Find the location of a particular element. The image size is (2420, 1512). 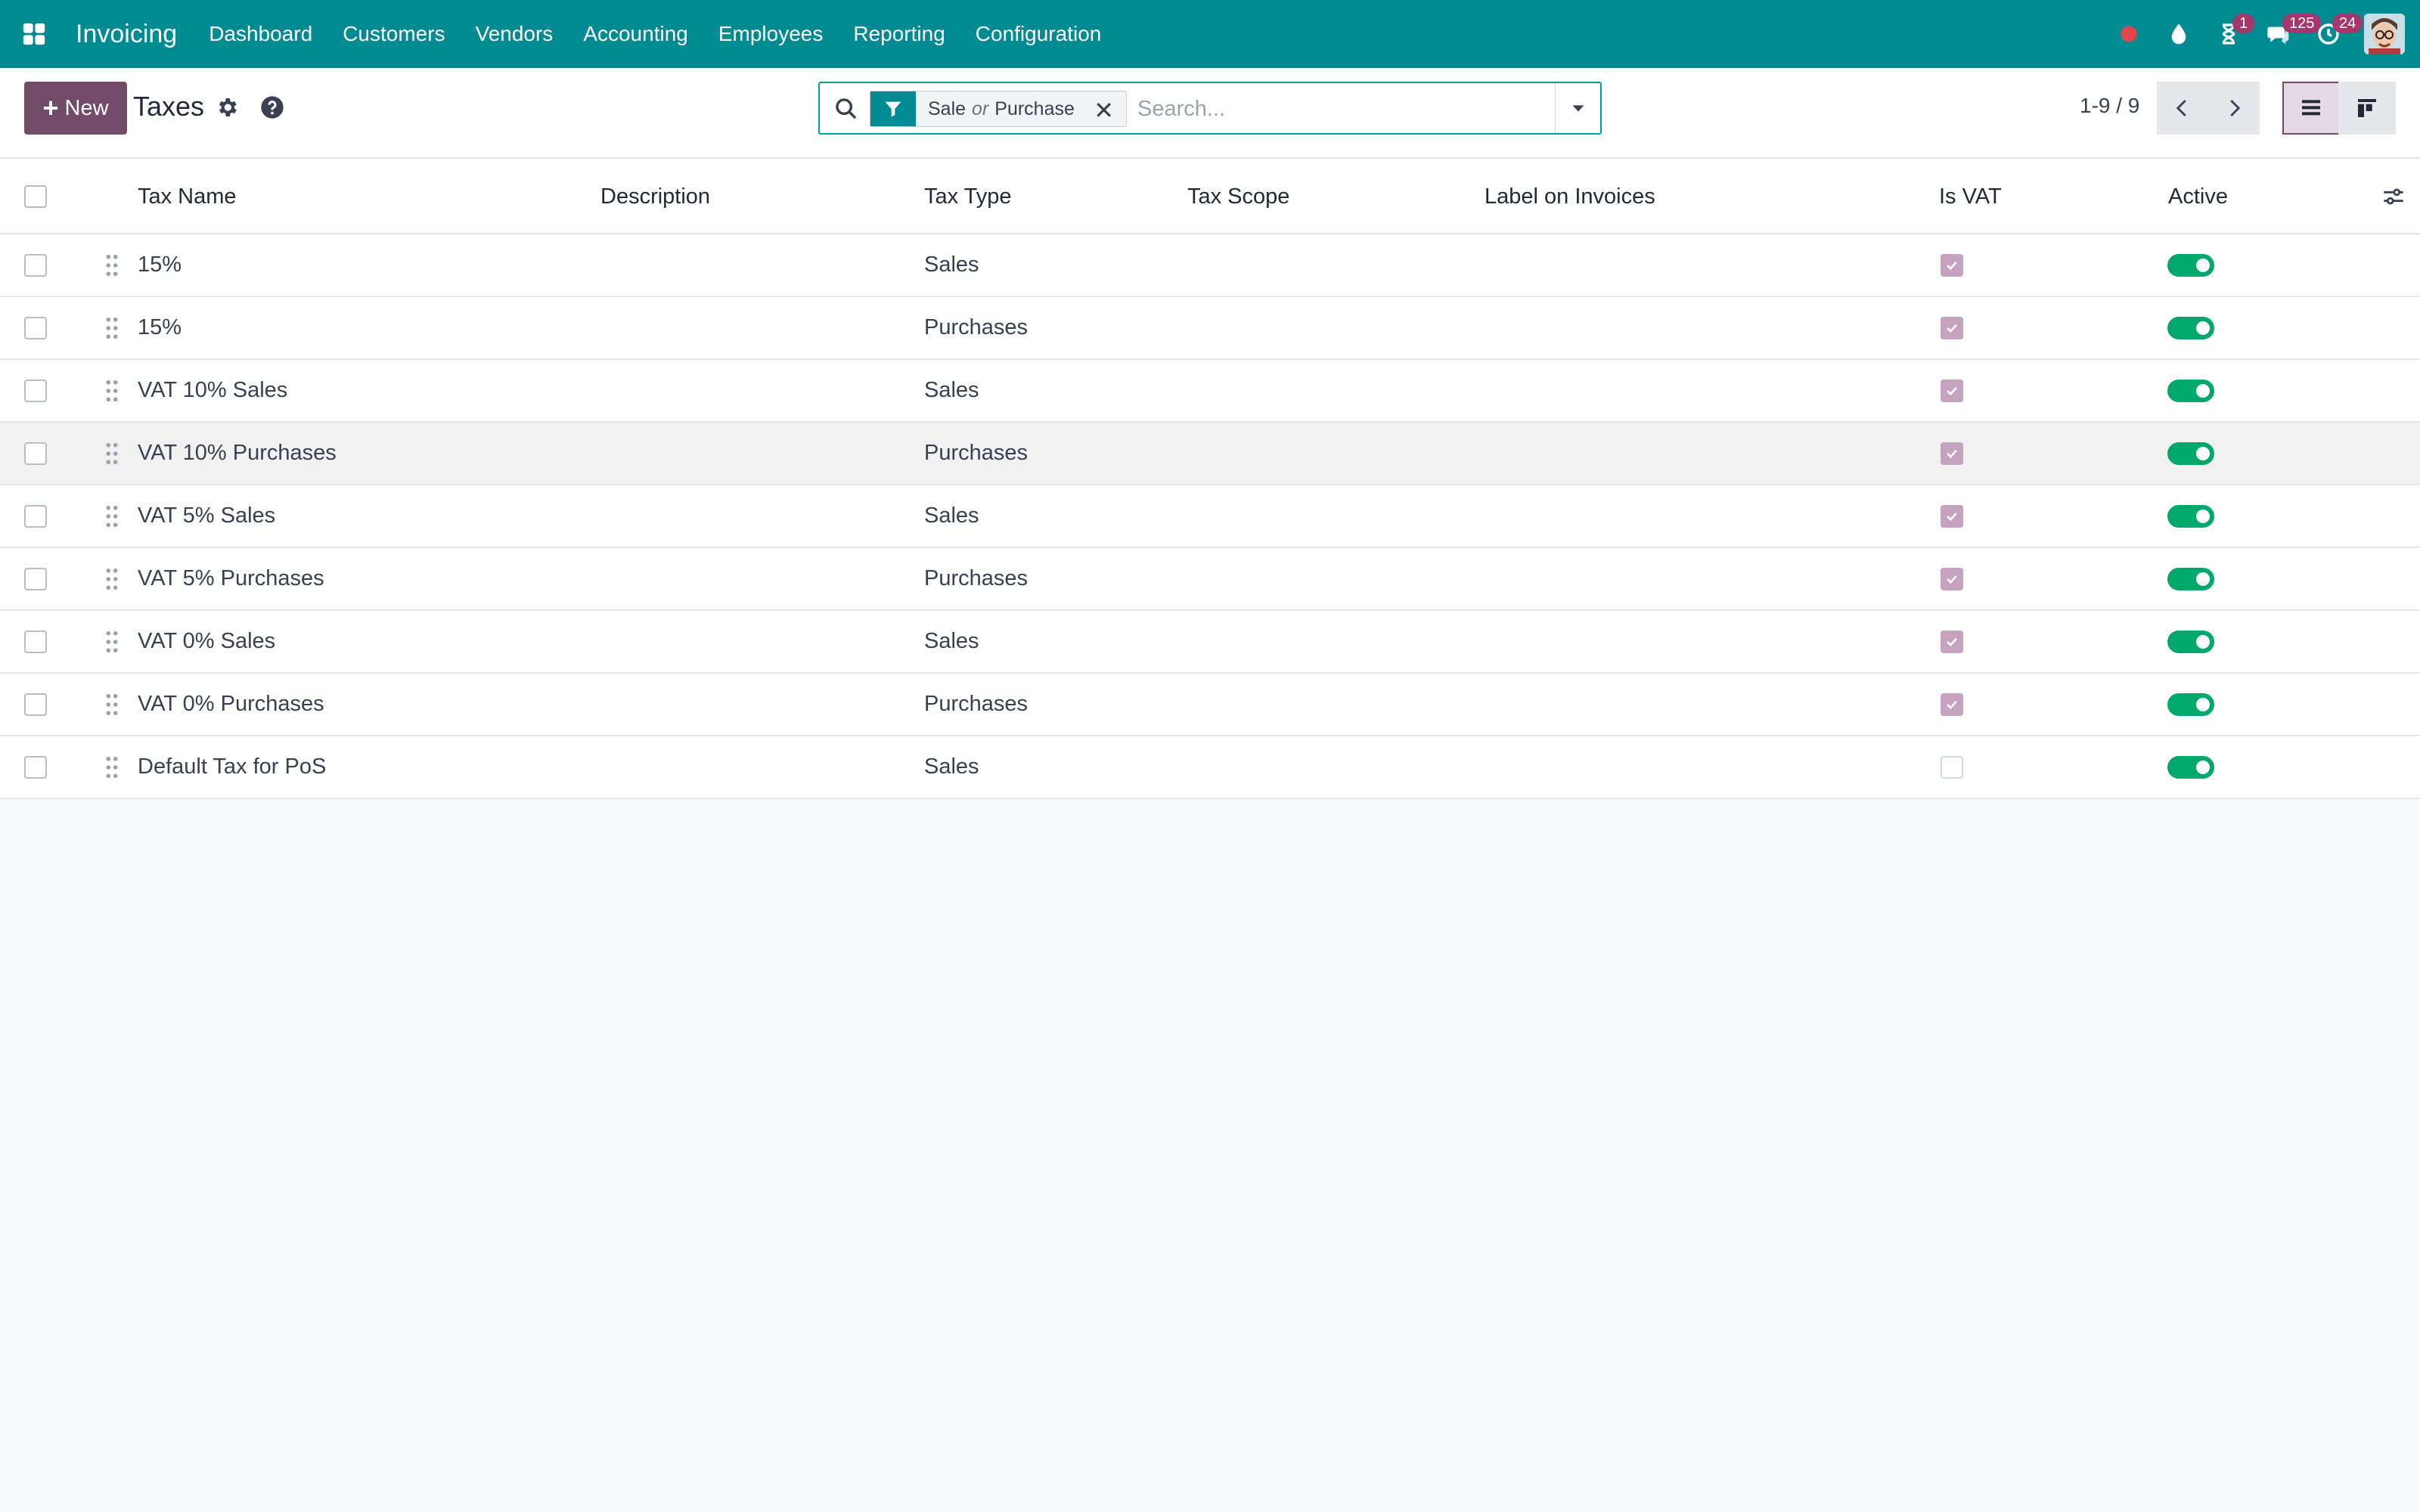

table-row: 15% Sales is located at coordinates (1210, 265).